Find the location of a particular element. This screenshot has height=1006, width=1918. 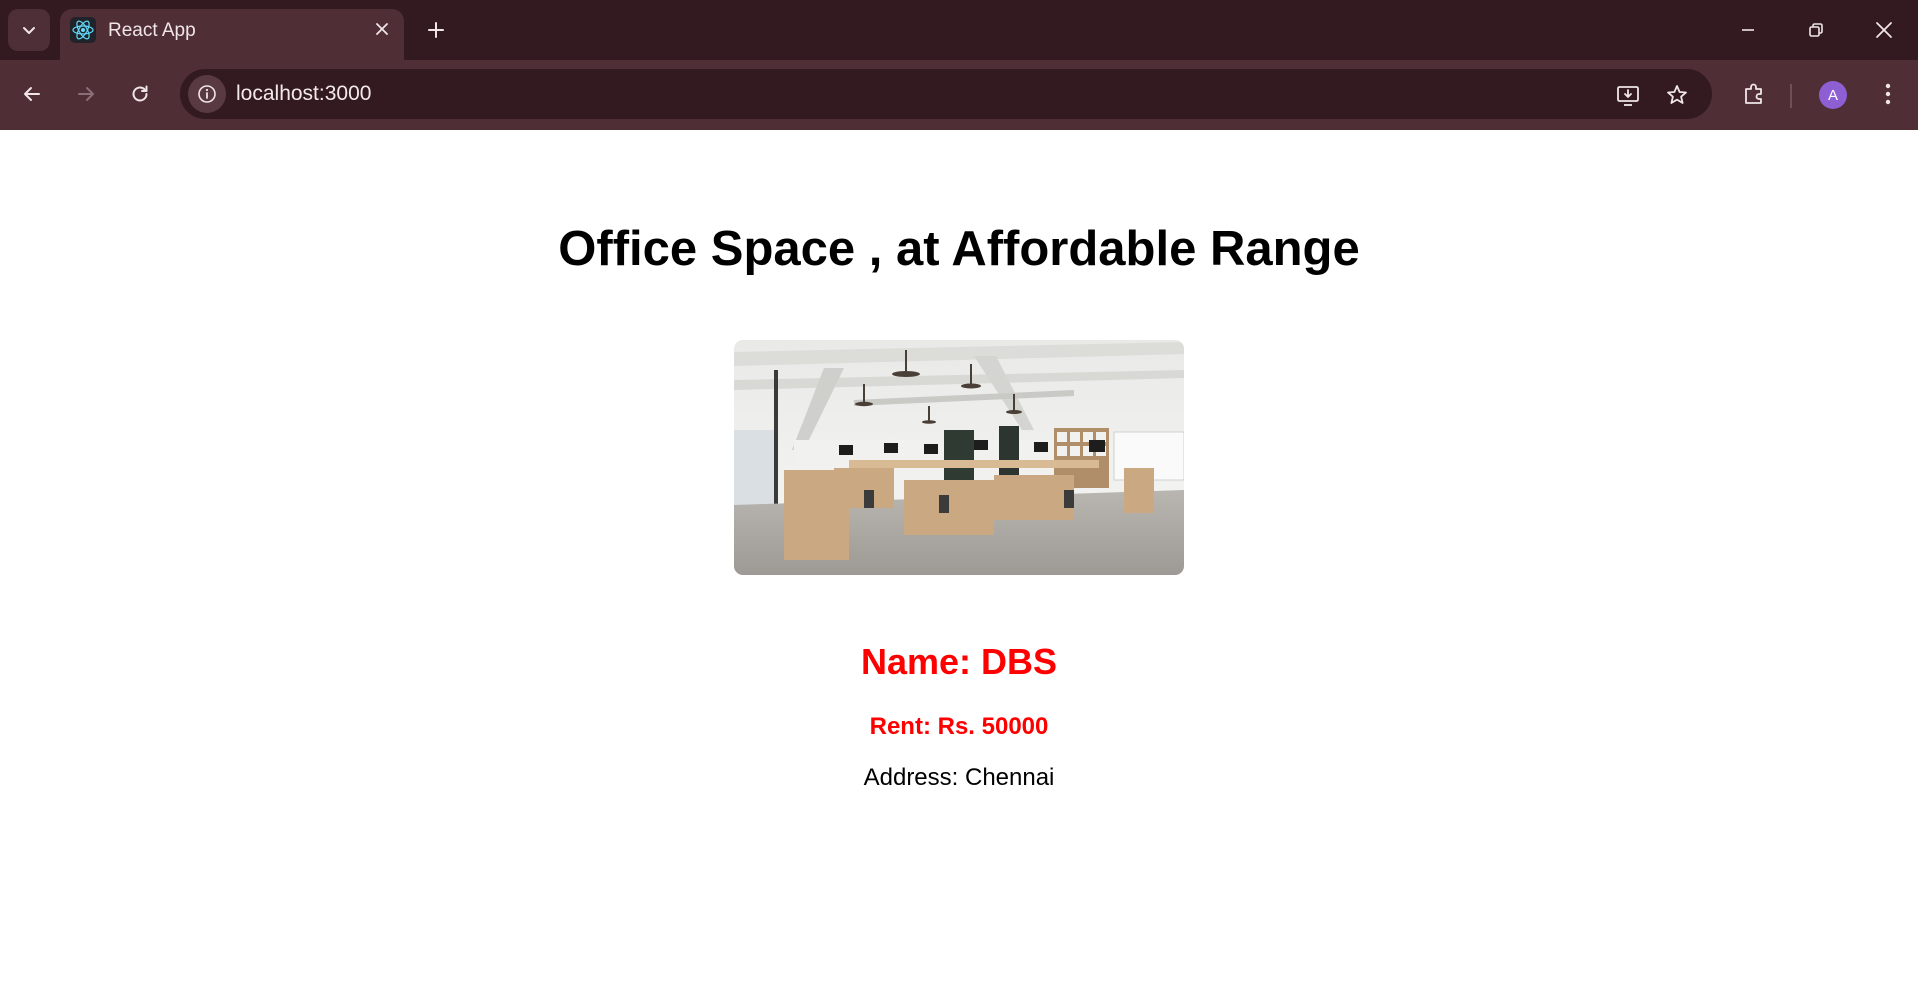

install-app-button is located at coordinates (1628, 95).